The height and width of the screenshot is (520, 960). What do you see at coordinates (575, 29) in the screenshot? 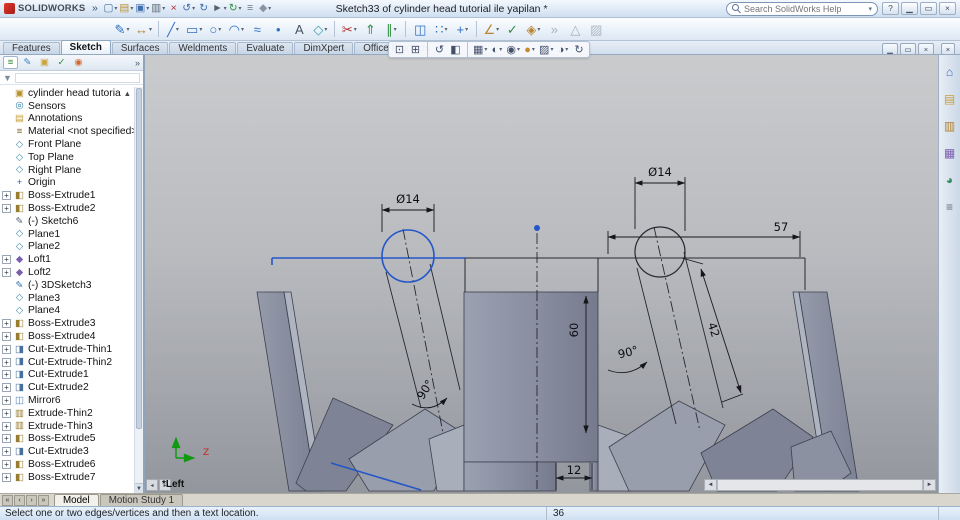
I see `instant3d-icon: △` at bounding box center [575, 29].